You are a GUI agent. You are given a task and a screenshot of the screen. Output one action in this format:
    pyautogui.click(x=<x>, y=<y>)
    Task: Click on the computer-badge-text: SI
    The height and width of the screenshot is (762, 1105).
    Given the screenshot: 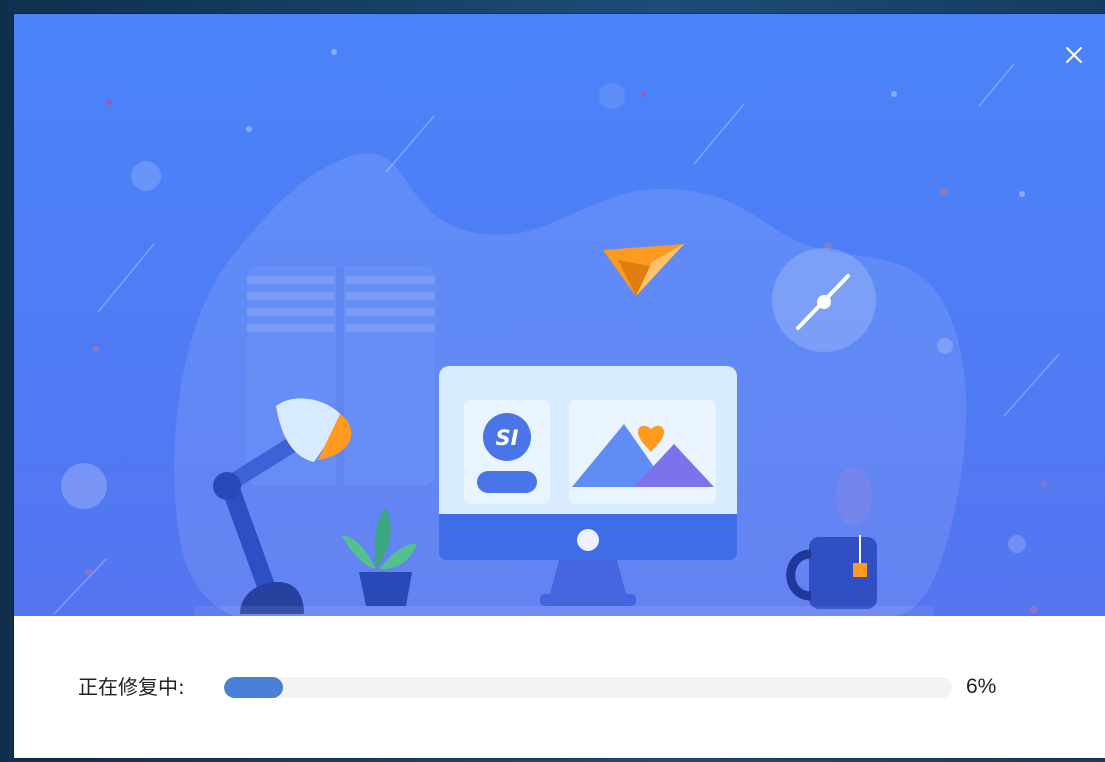 What is the action you would take?
    pyautogui.click(x=507, y=438)
    